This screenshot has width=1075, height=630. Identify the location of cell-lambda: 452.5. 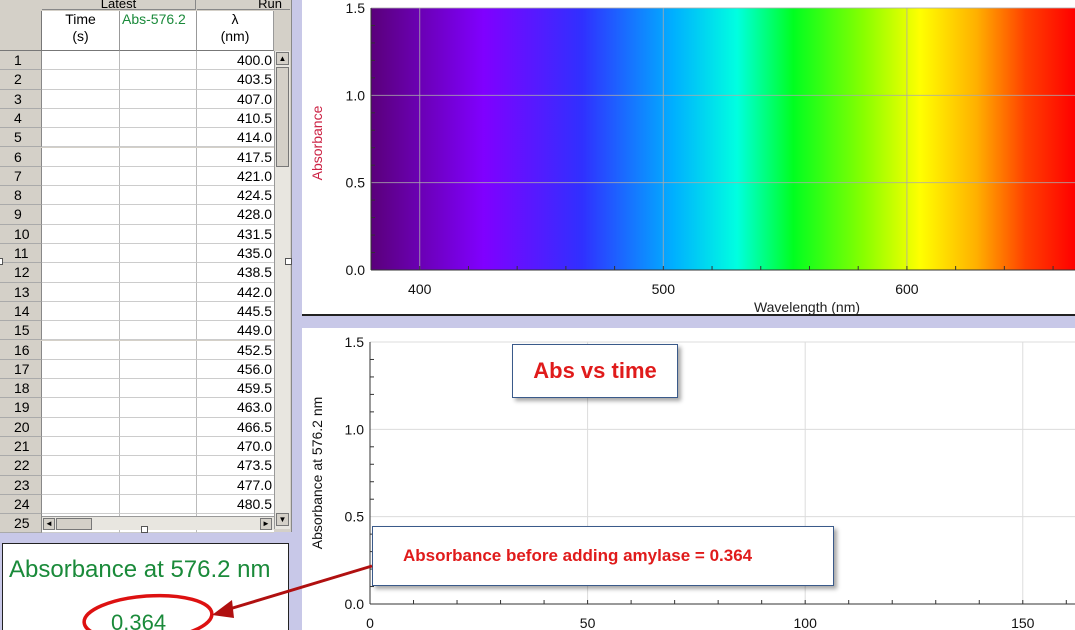
(235, 350).